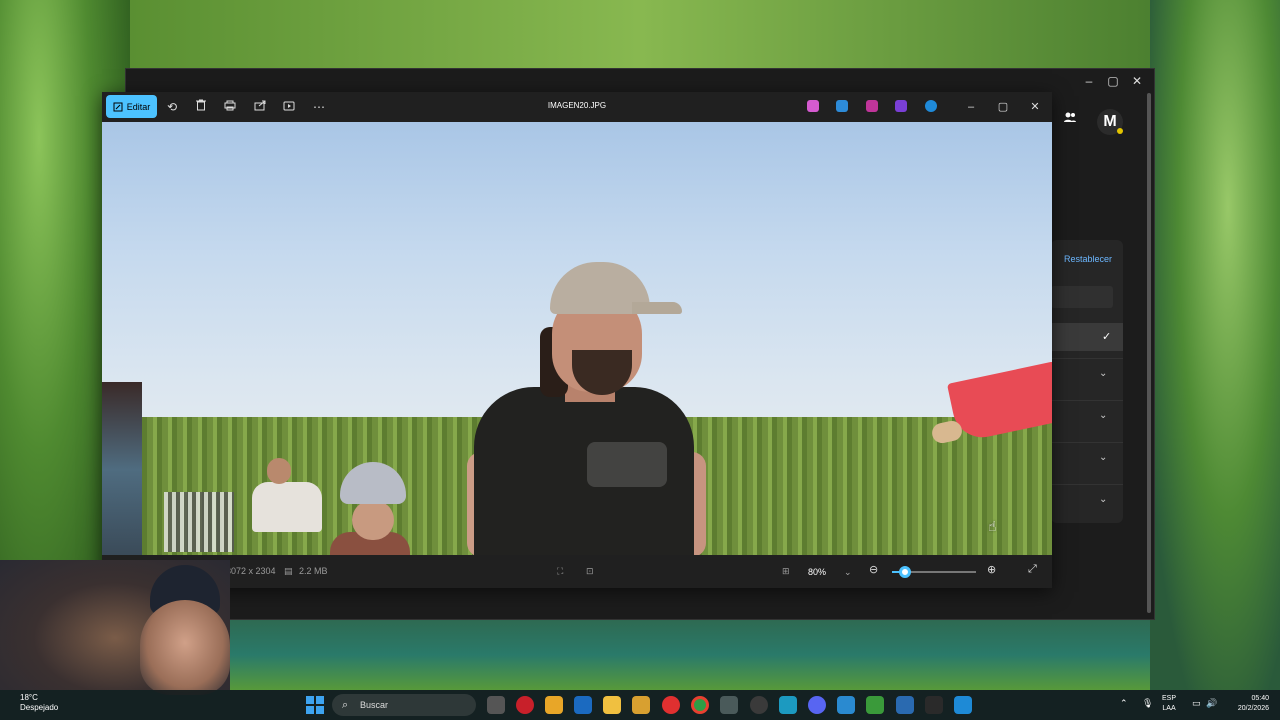  What do you see at coordinates (201, 107) in the screenshot?
I see `delete-icon` at bounding box center [201, 107].